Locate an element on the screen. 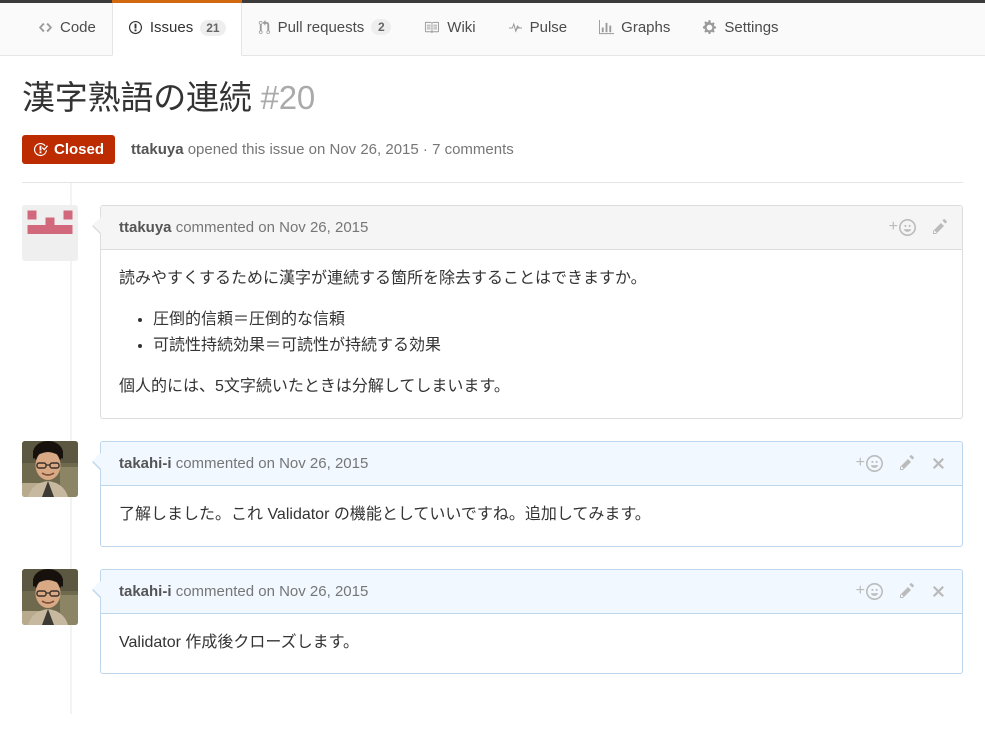 Image resolution: width=985 pixels, height=747 pixels. tab-pulse: Pulse is located at coordinates (538, 27).